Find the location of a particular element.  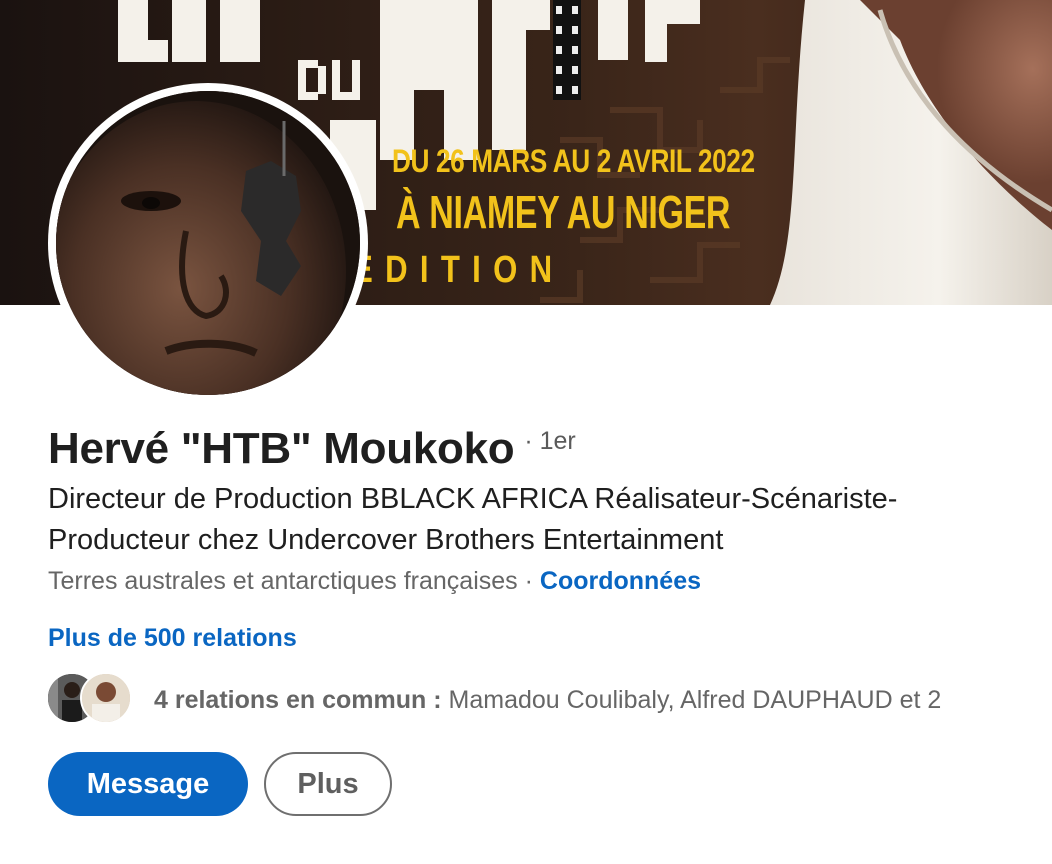

message-button: Message is located at coordinates (148, 784).